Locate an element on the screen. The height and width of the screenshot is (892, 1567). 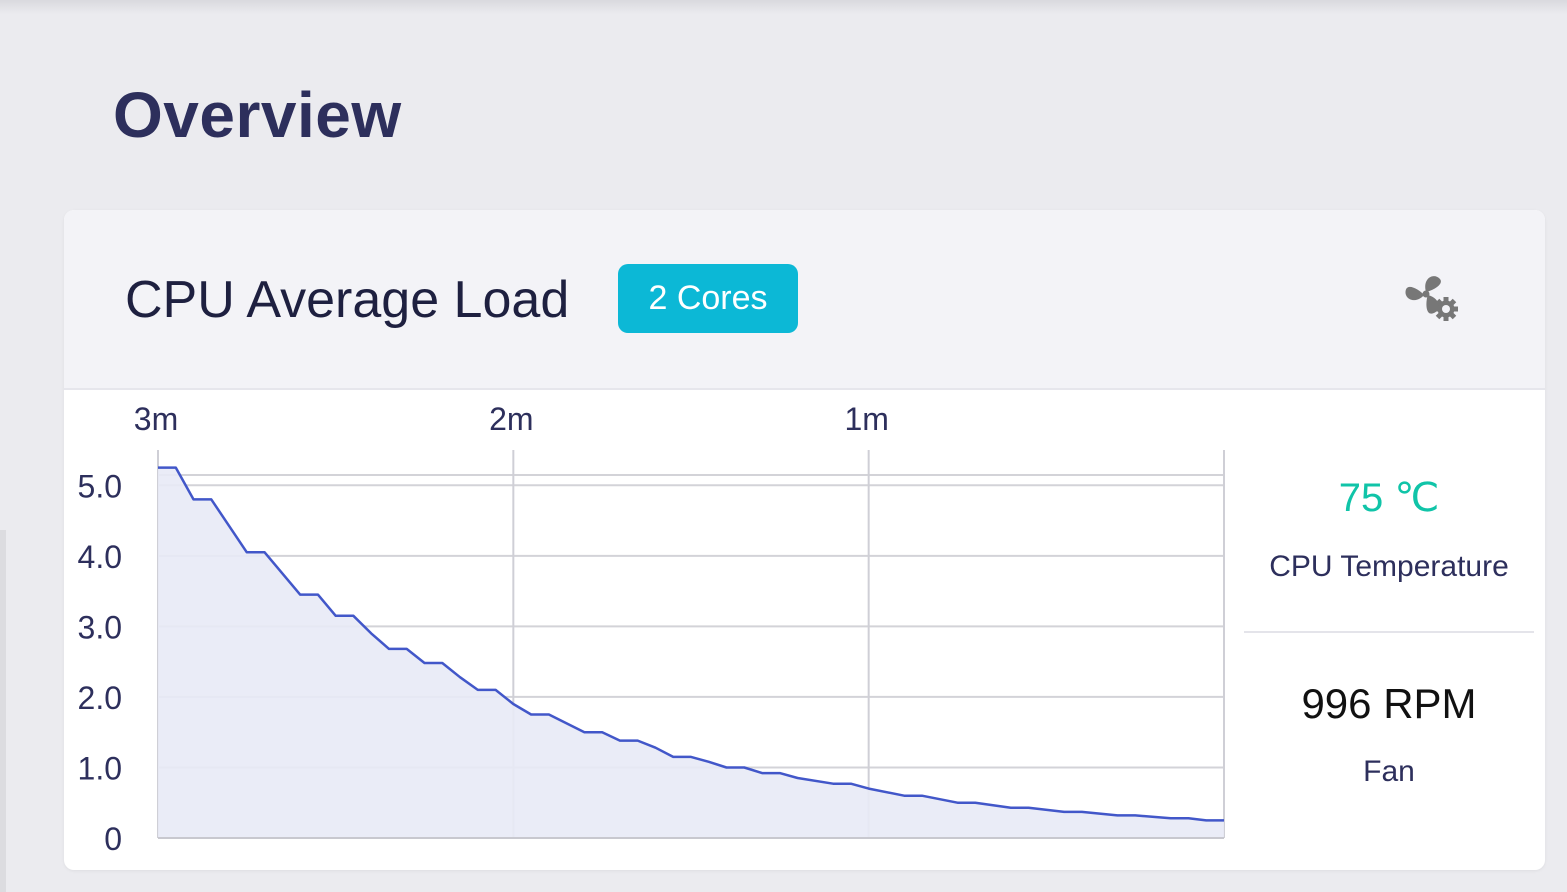
stats-panel: 75 ℃ CPU Temperature 996 RPM Fan is located at coordinates (1394, 630).